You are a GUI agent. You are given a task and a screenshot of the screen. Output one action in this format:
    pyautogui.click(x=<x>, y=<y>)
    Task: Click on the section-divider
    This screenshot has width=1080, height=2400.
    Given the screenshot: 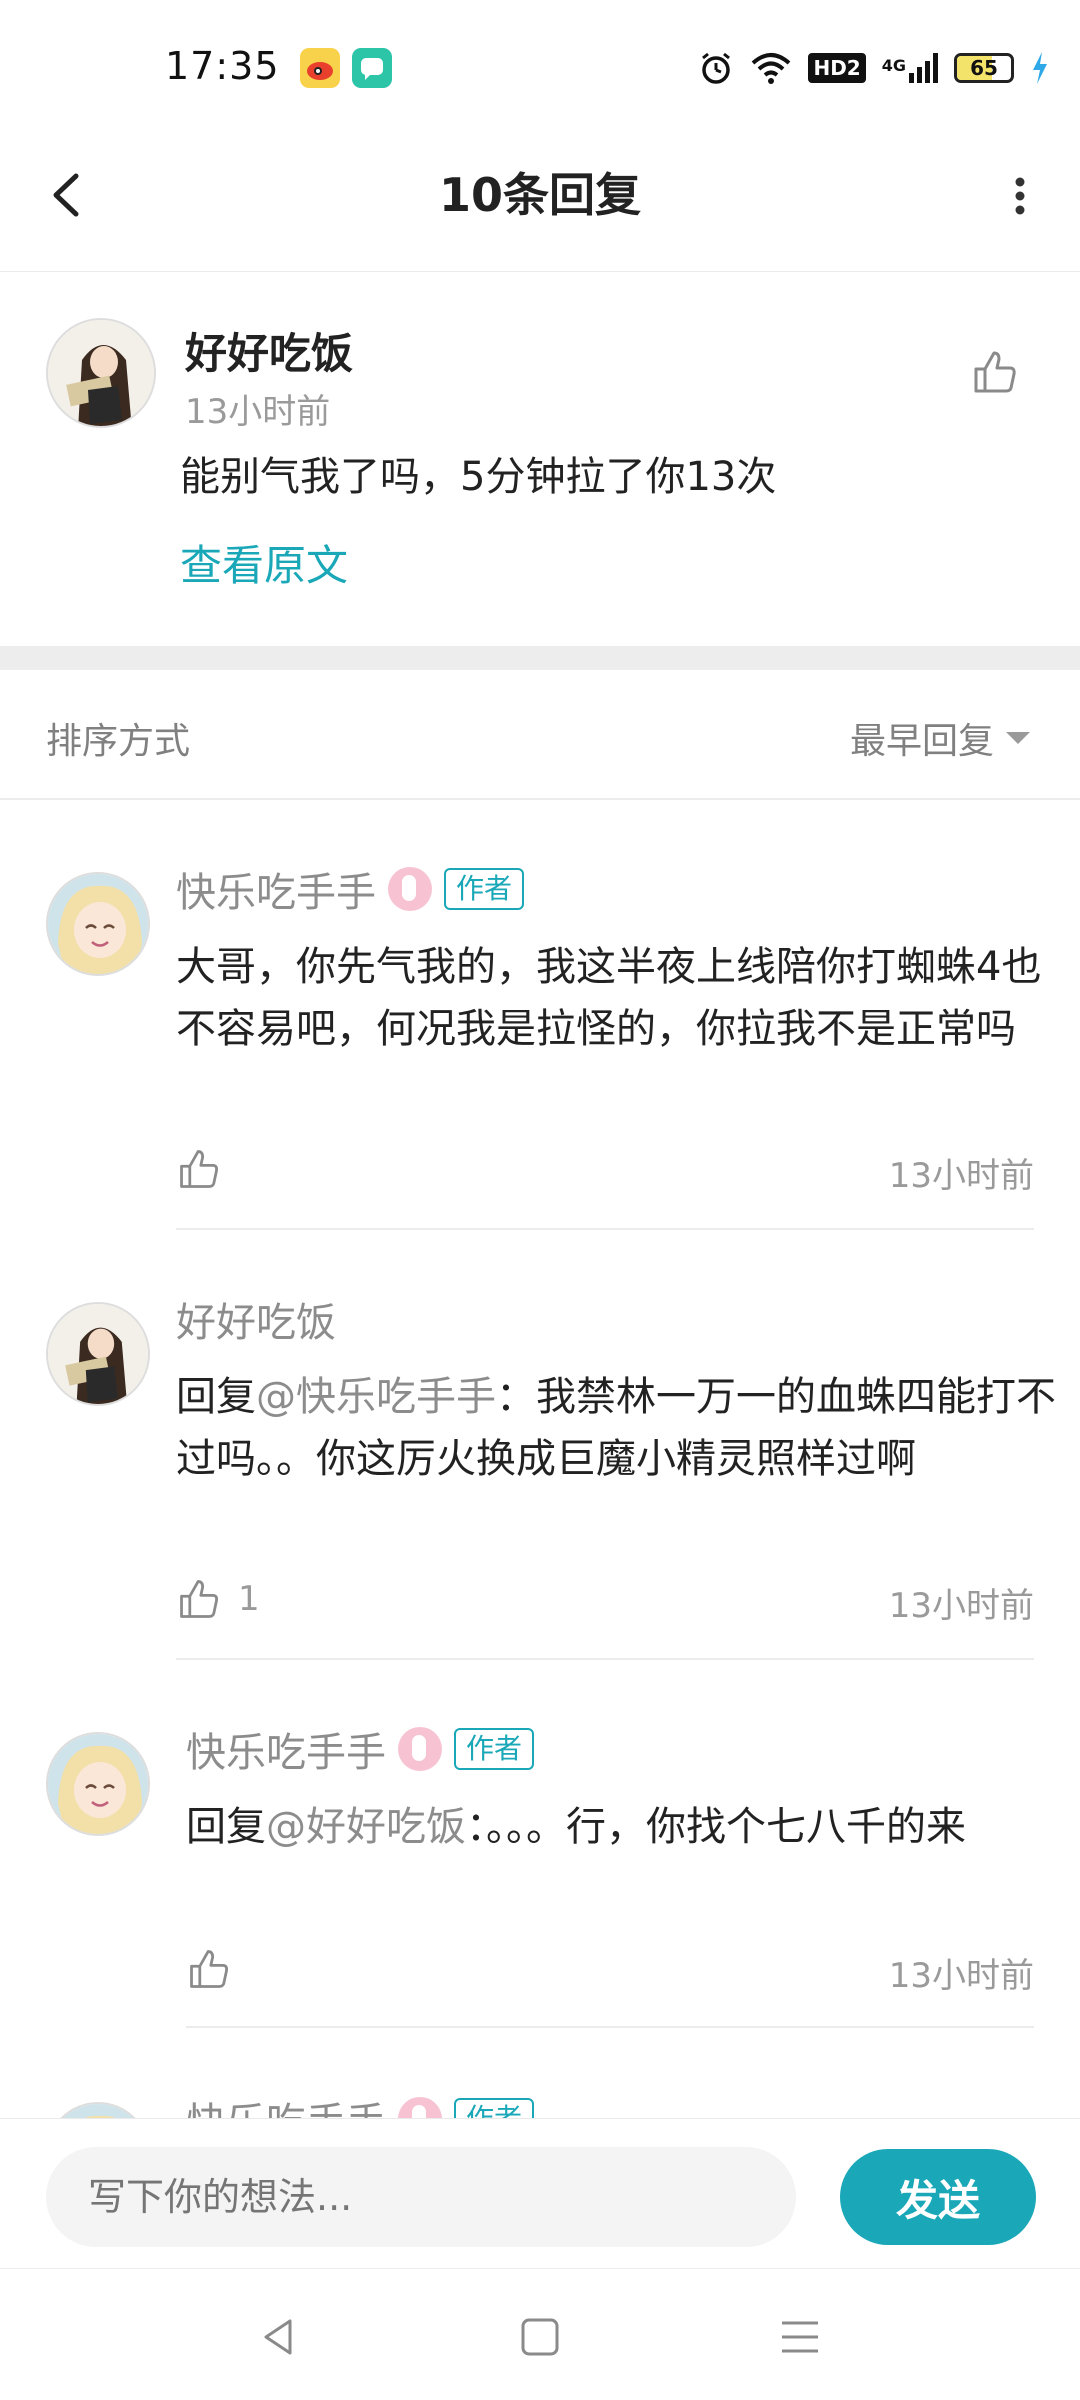 What is the action you would take?
    pyautogui.click(x=540, y=658)
    